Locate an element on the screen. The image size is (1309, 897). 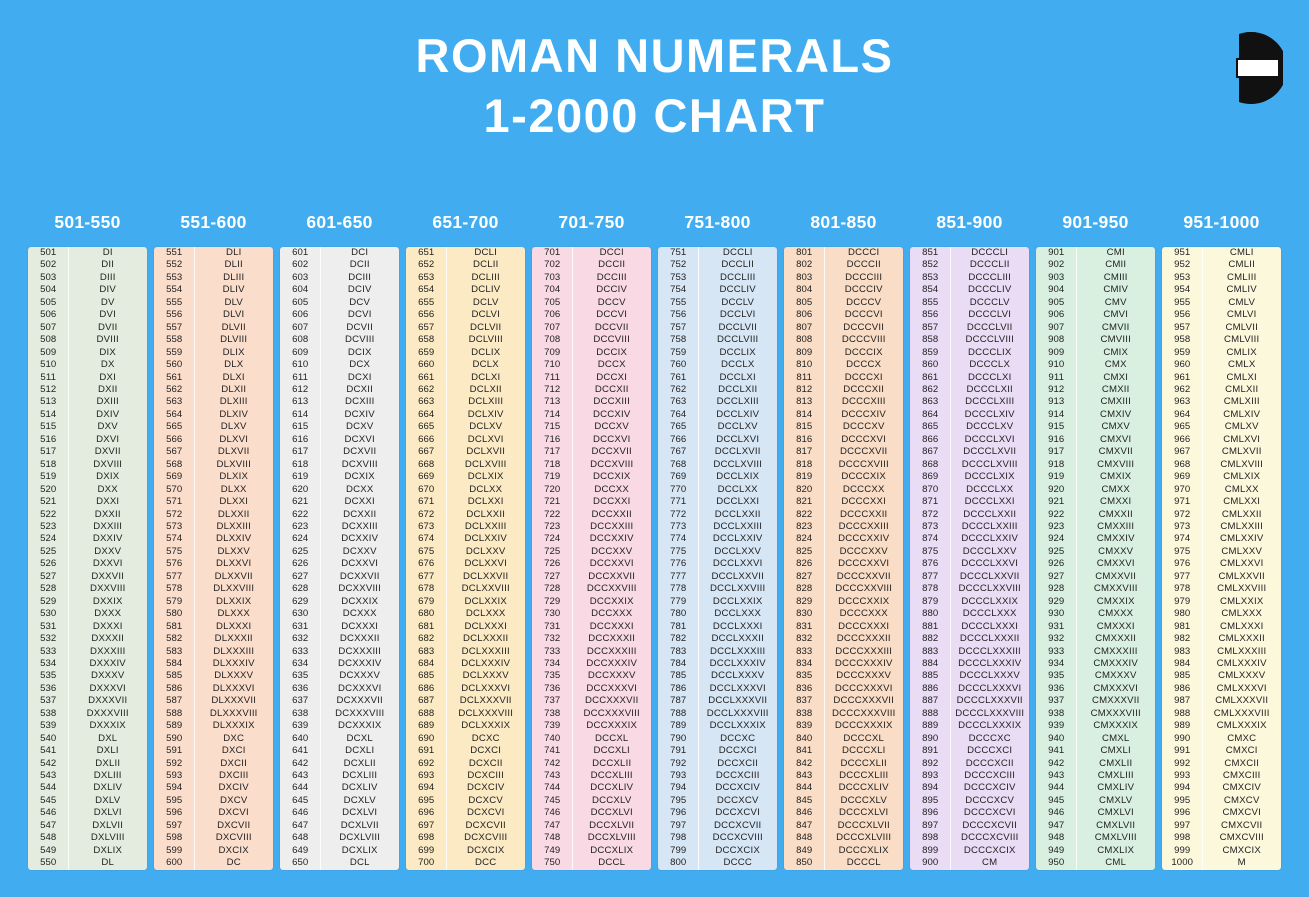
table-row: 854 DCCCLIV is located at coordinates (969, 290).